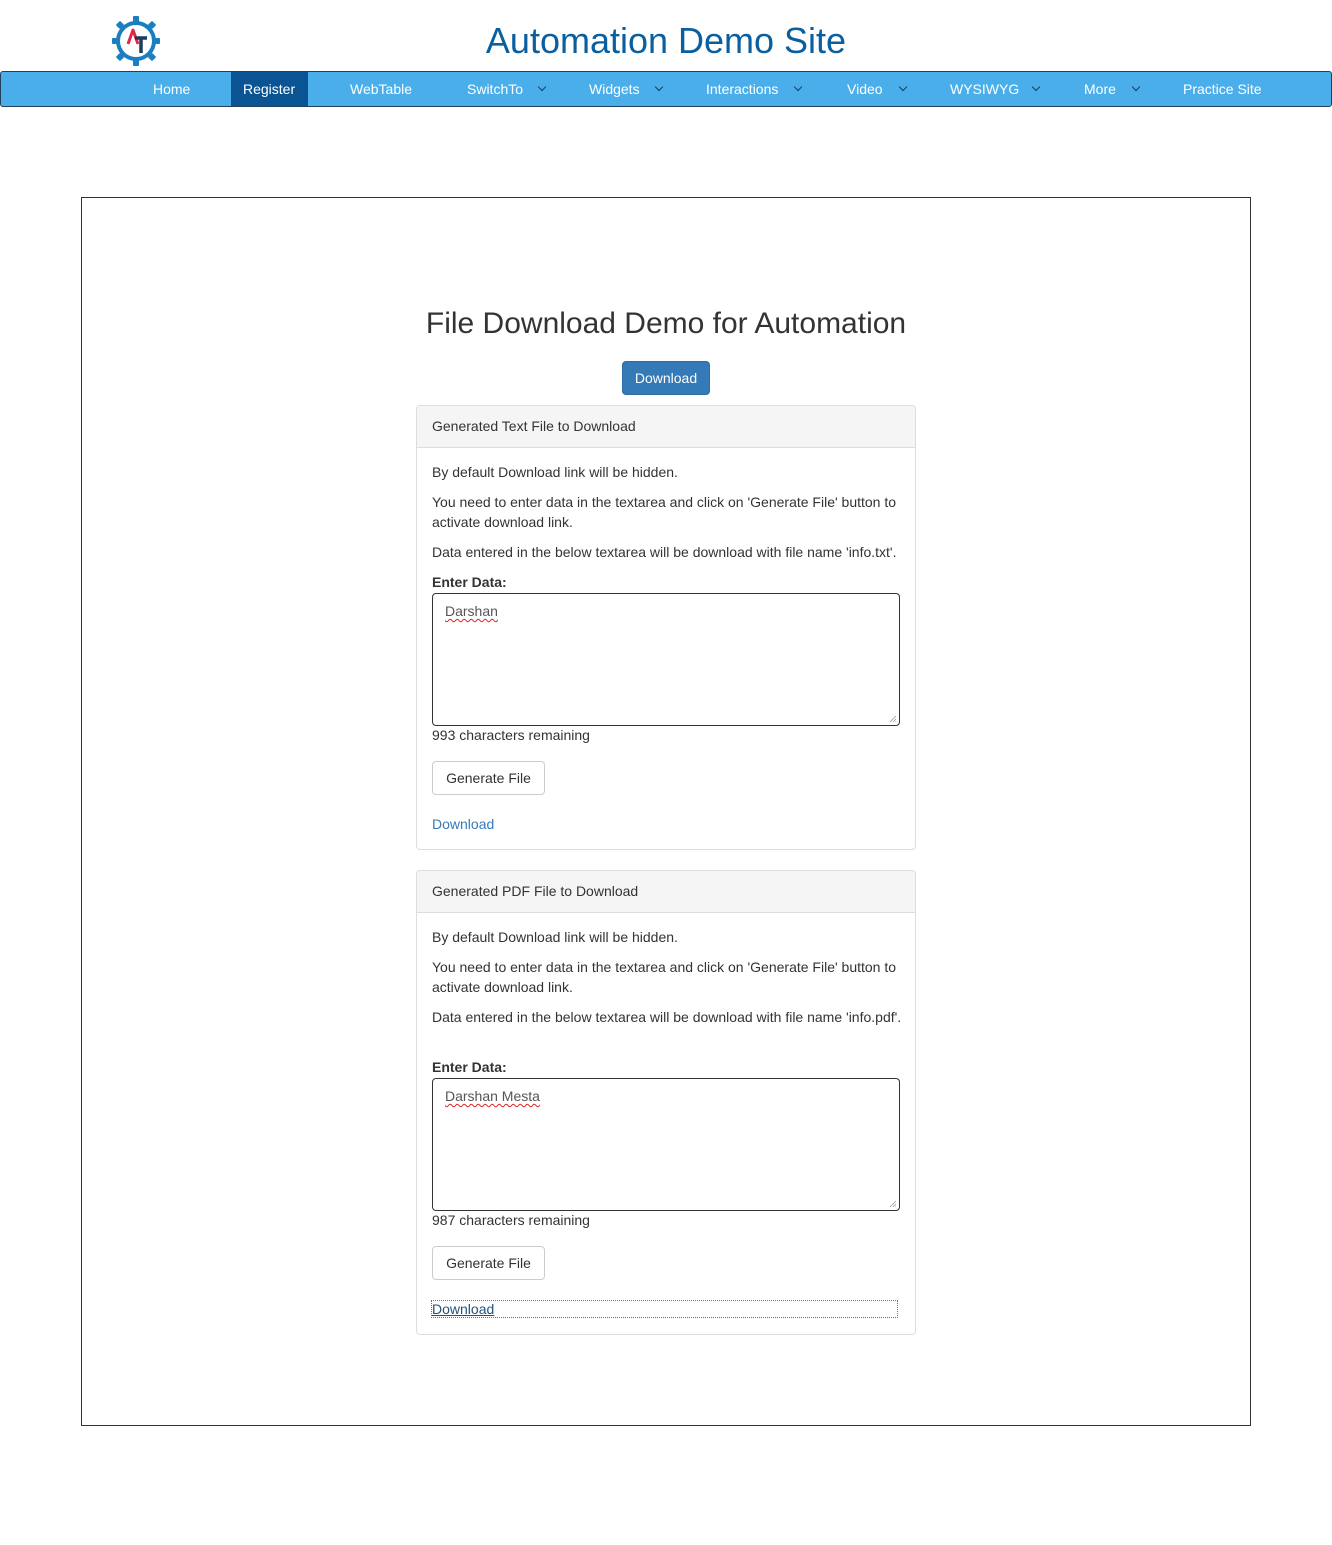 This screenshot has height=1545, width=1332. What do you see at coordinates (666, 1144) in the screenshot?
I see `pdf-data-textarea: Darshan Mesta` at bounding box center [666, 1144].